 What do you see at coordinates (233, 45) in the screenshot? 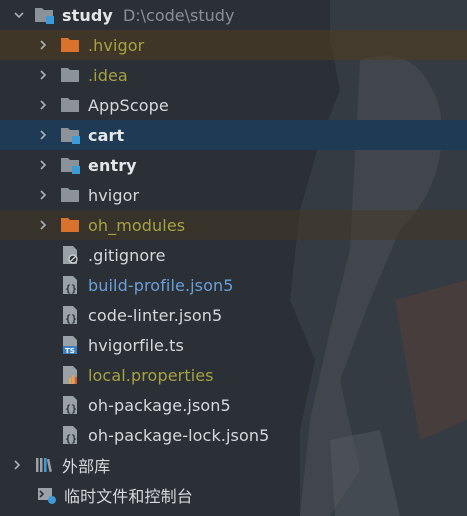
I see `tree-row-hvigor-cache: .hvigor` at bounding box center [233, 45].